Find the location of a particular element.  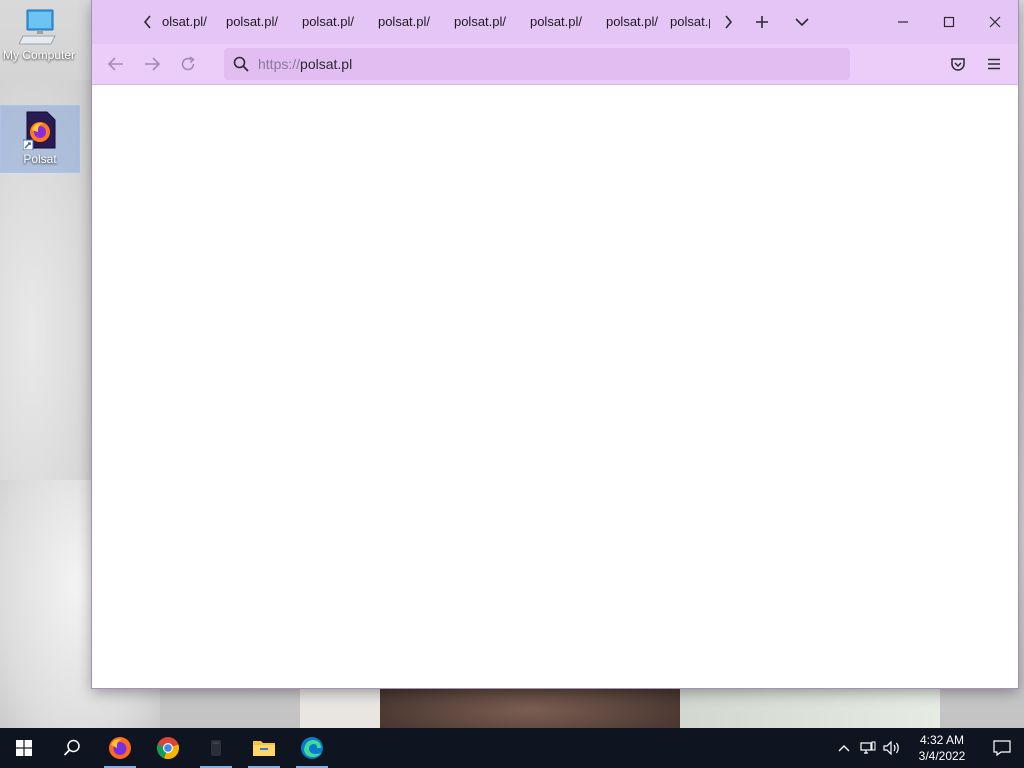

notification-icon is located at coordinates (1002, 748).